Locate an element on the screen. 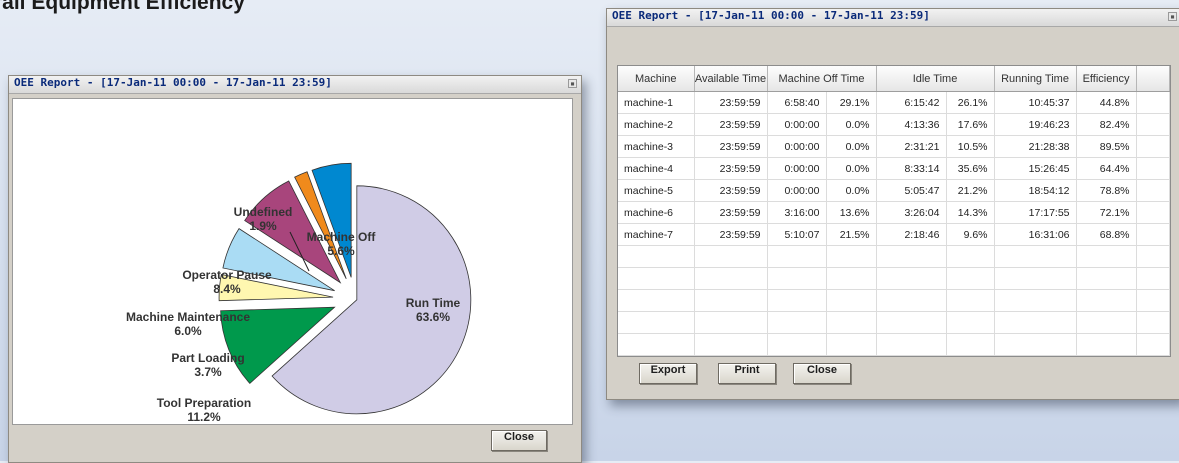 This screenshot has width=1179, height=463. page-heading: rall Equipment Efficiency is located at coordinates (122, 7).